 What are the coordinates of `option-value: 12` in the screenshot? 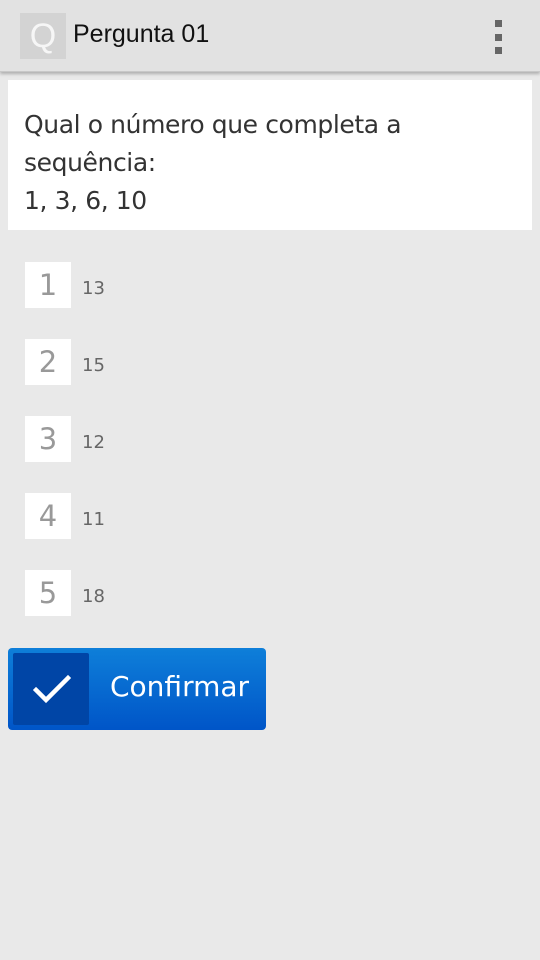 It's located at (93, 442).